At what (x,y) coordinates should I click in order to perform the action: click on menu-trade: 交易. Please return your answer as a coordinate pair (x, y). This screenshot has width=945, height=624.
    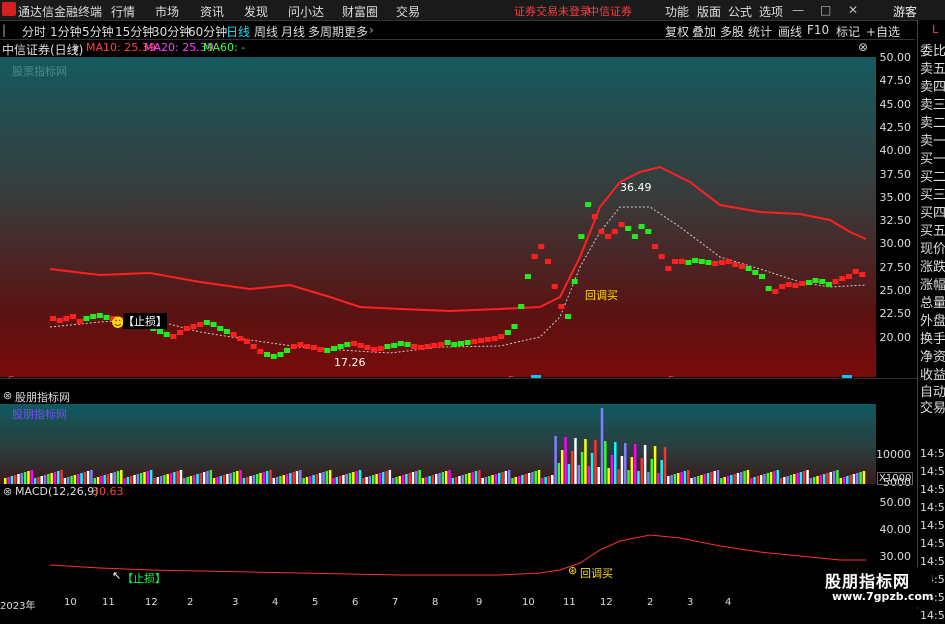
    Looking at the image, I should click on (408, 11).